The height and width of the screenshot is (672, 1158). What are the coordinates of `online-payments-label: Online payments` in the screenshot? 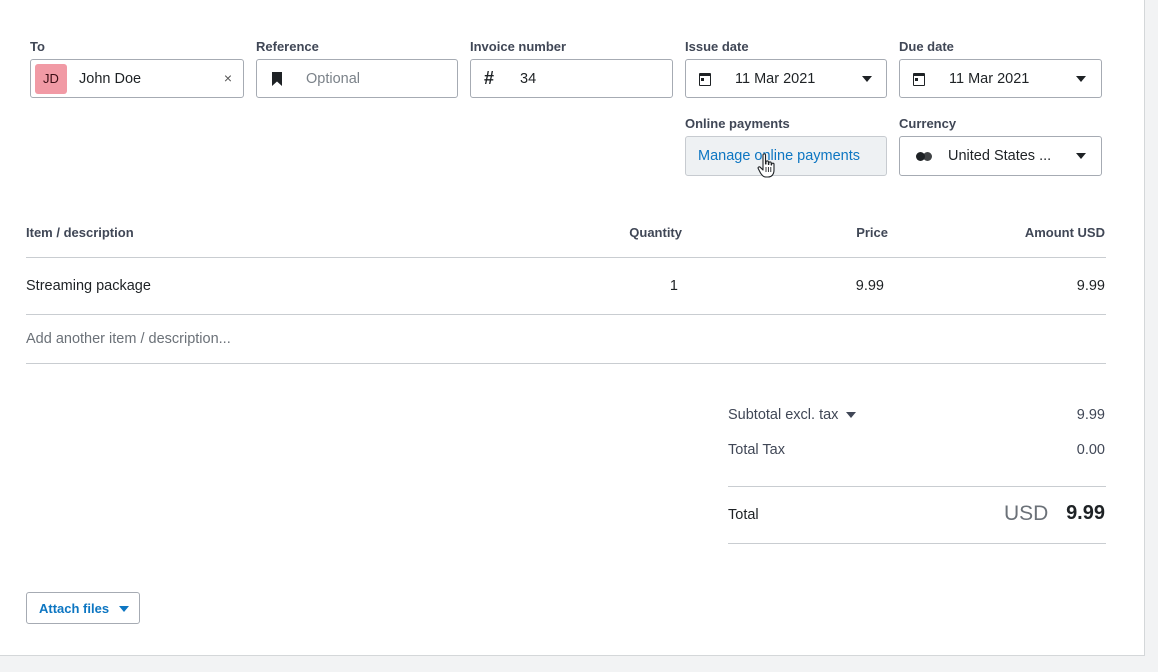 It's located at (737, 123).